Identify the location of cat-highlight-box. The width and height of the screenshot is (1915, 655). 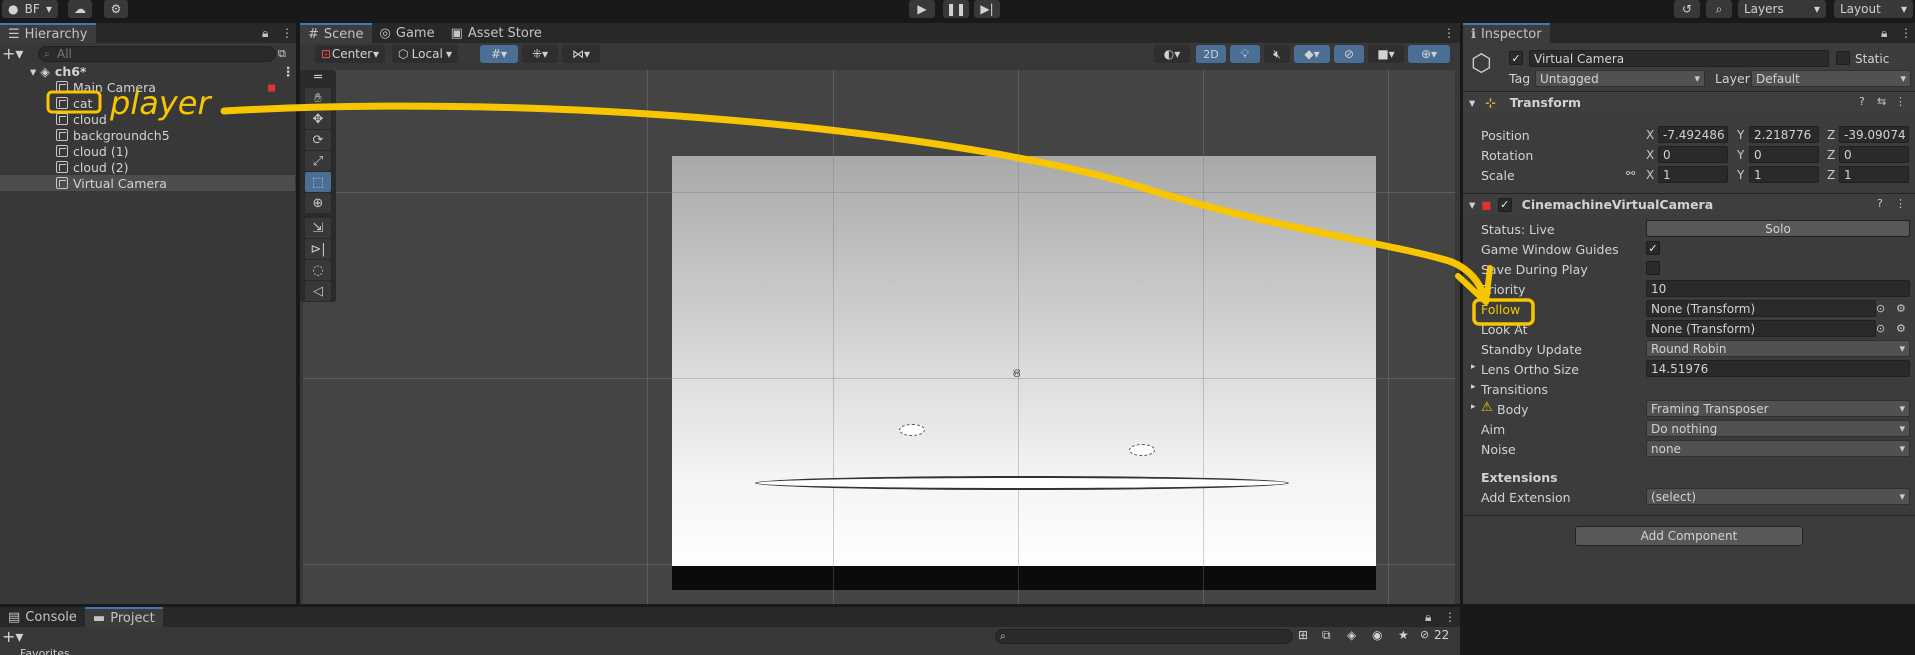
(74, 102).